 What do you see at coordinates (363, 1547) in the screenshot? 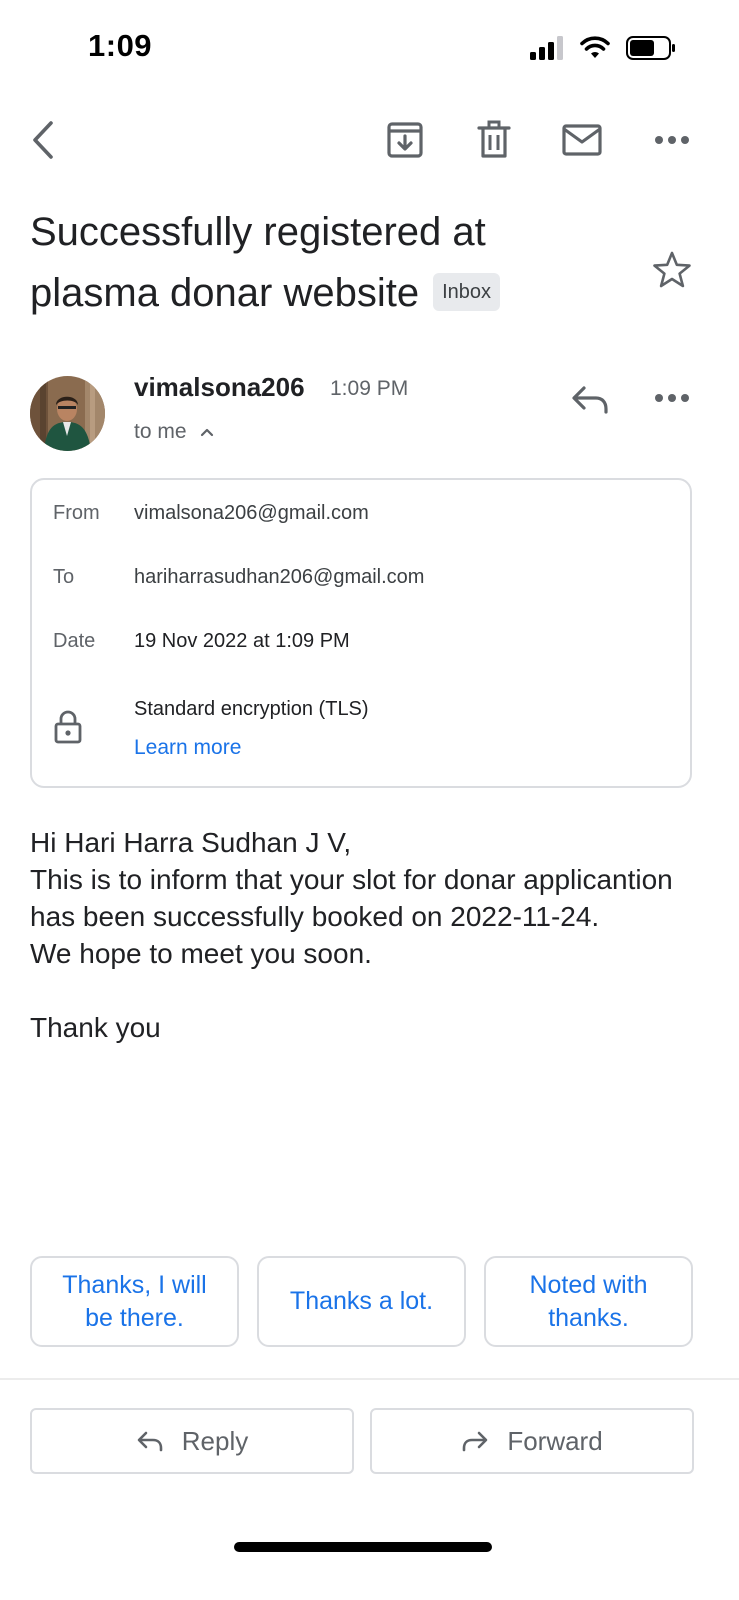
I see `home-indicator` at bounding box center [363, 1547].